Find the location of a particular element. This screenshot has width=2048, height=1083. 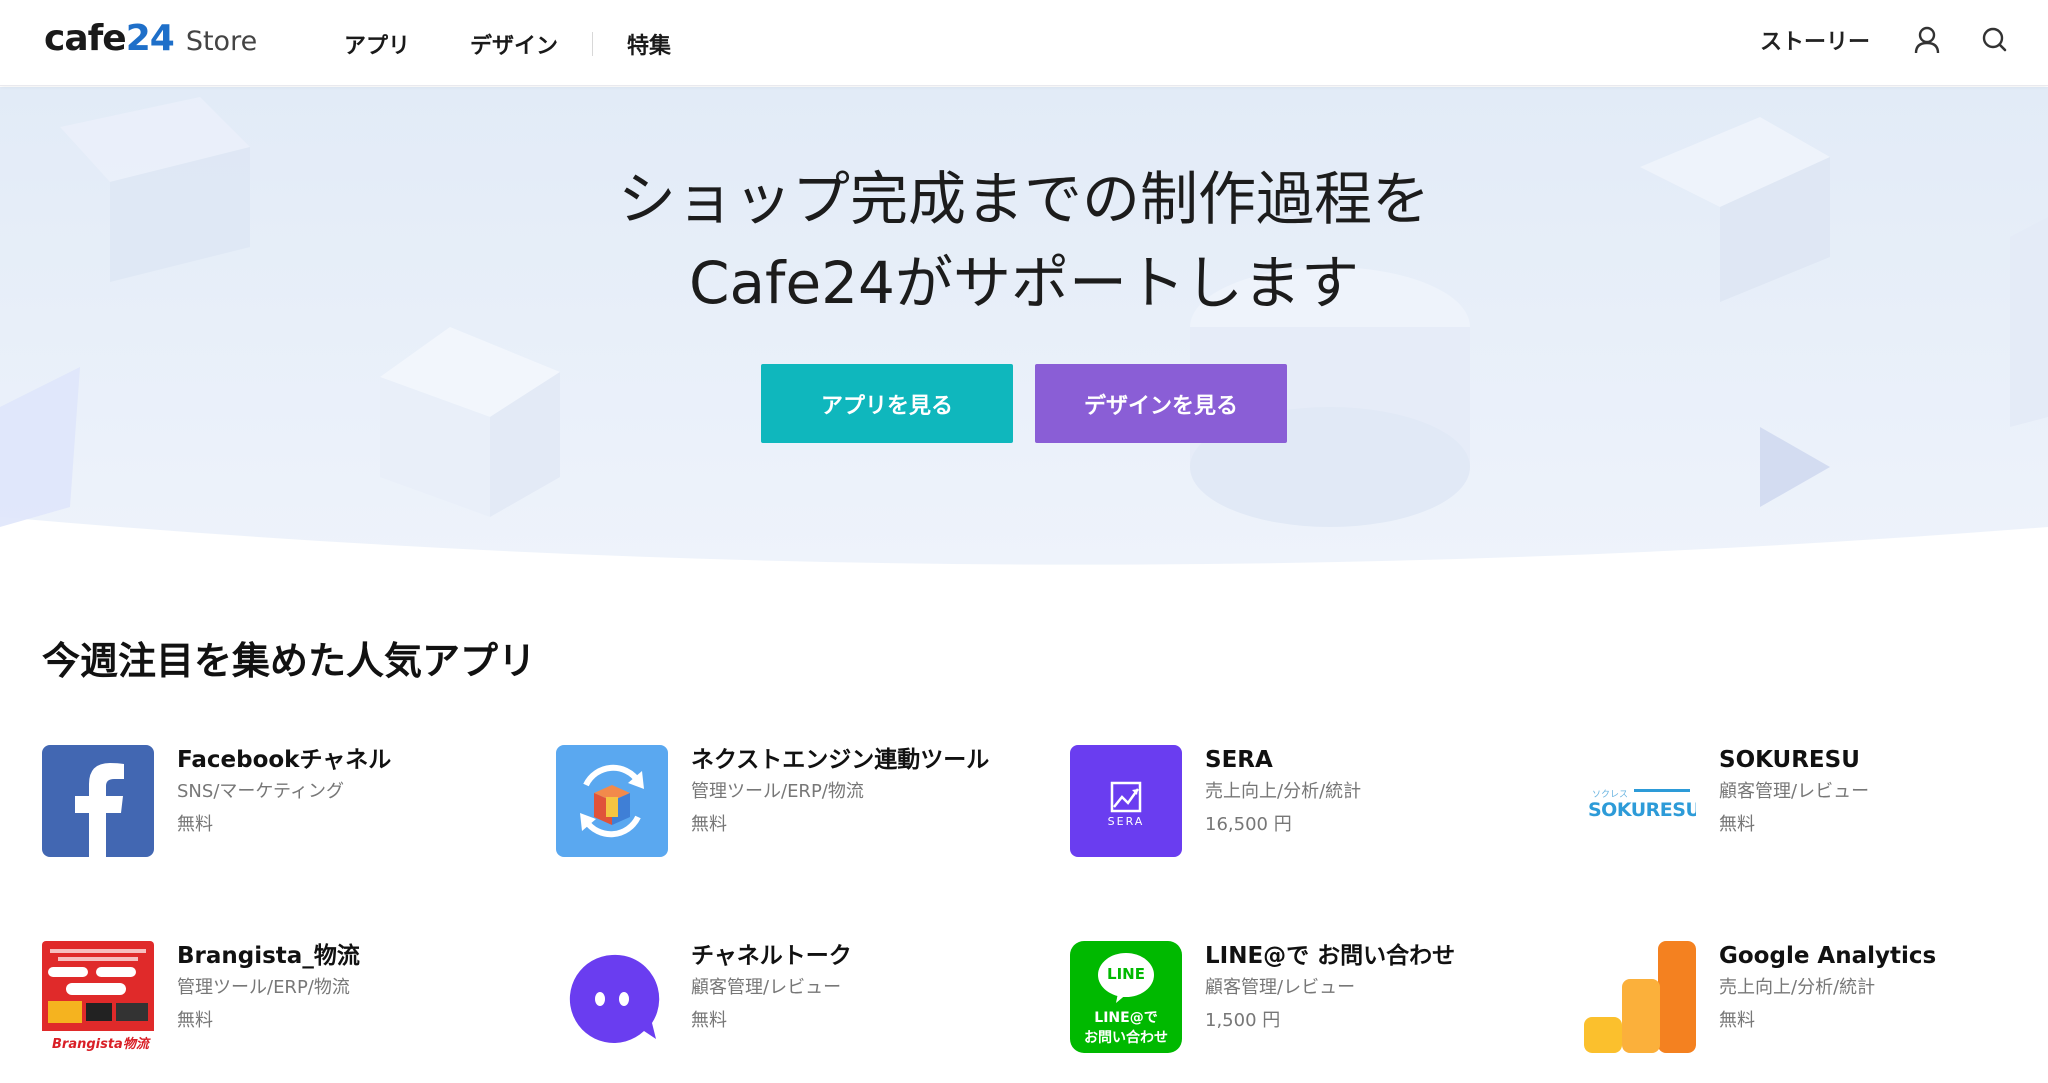

section-title: 今週注目を集めた人気アプリ is located at coordinates (289, 661).